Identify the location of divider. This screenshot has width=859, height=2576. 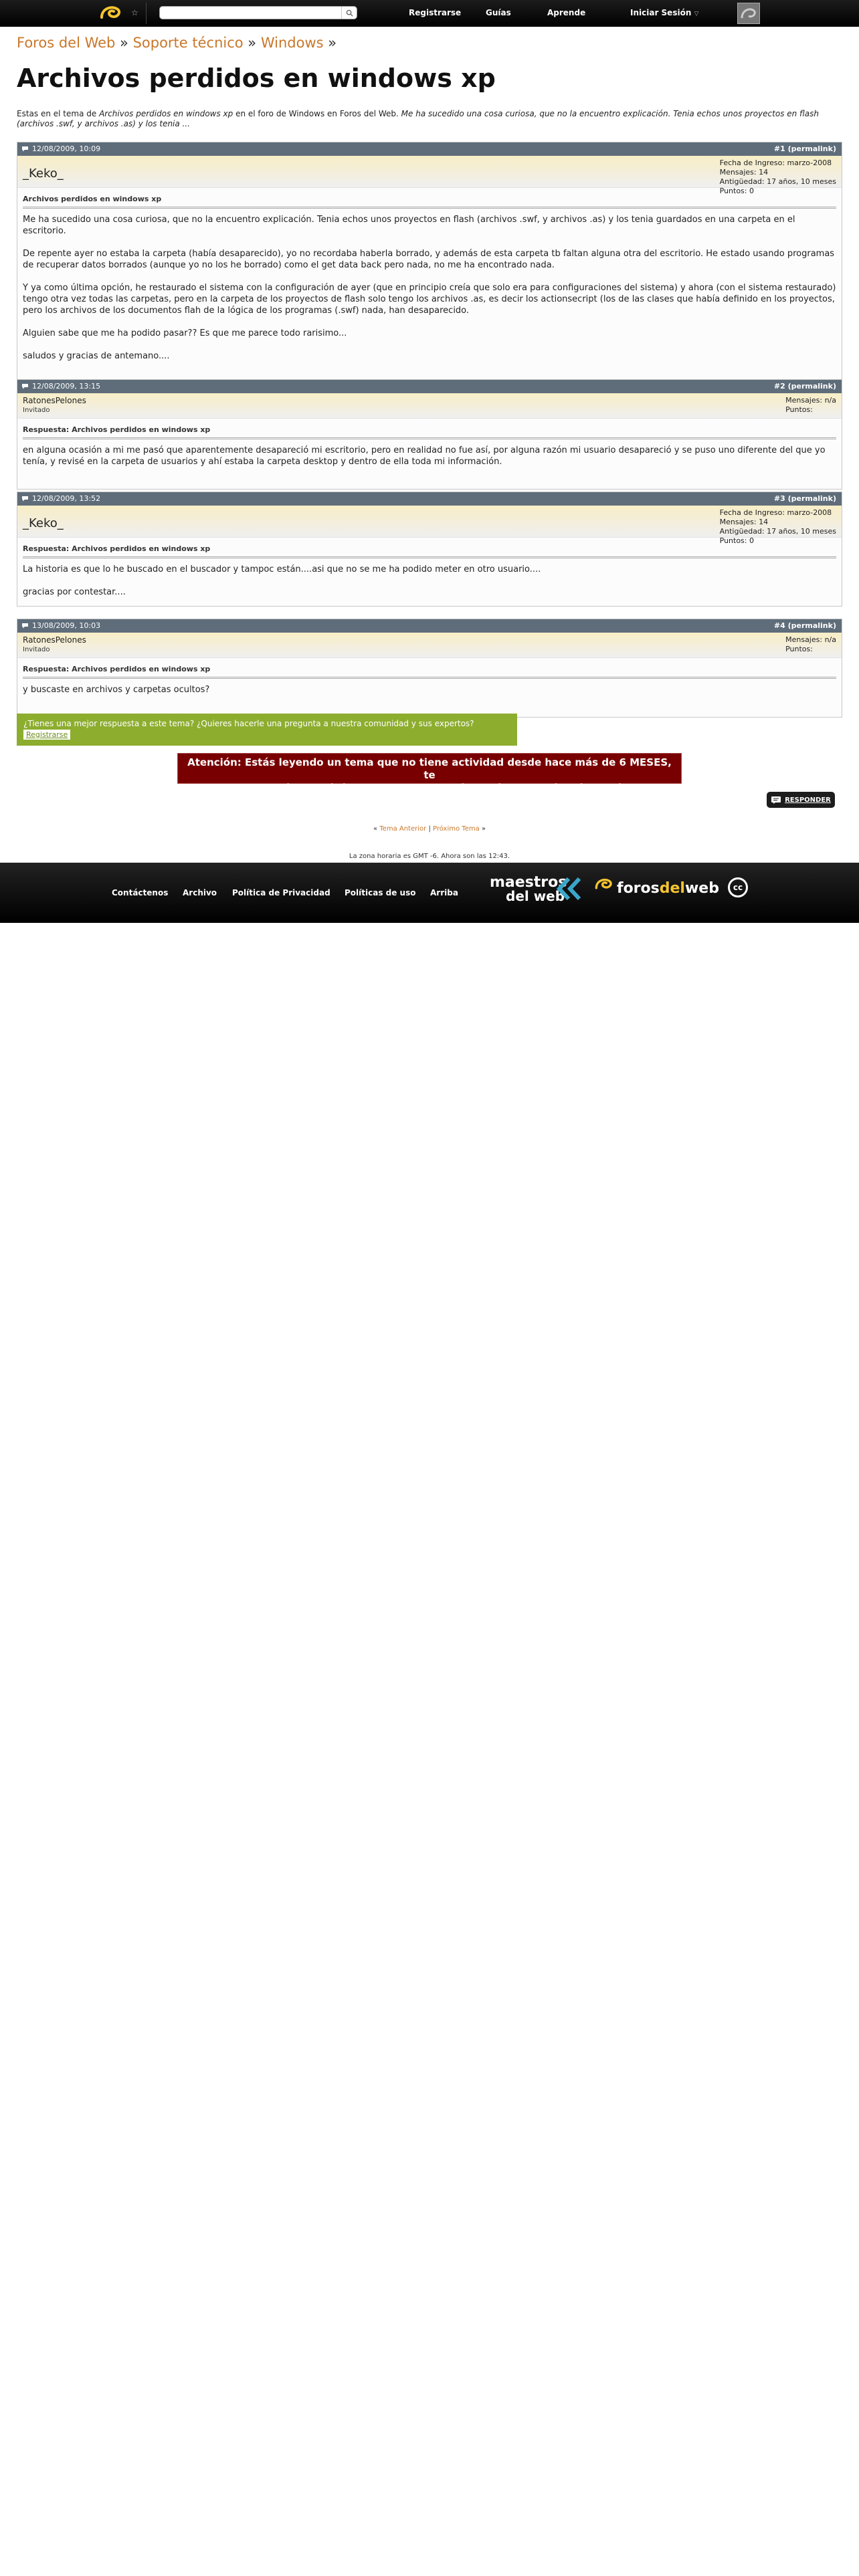
(147, 14).